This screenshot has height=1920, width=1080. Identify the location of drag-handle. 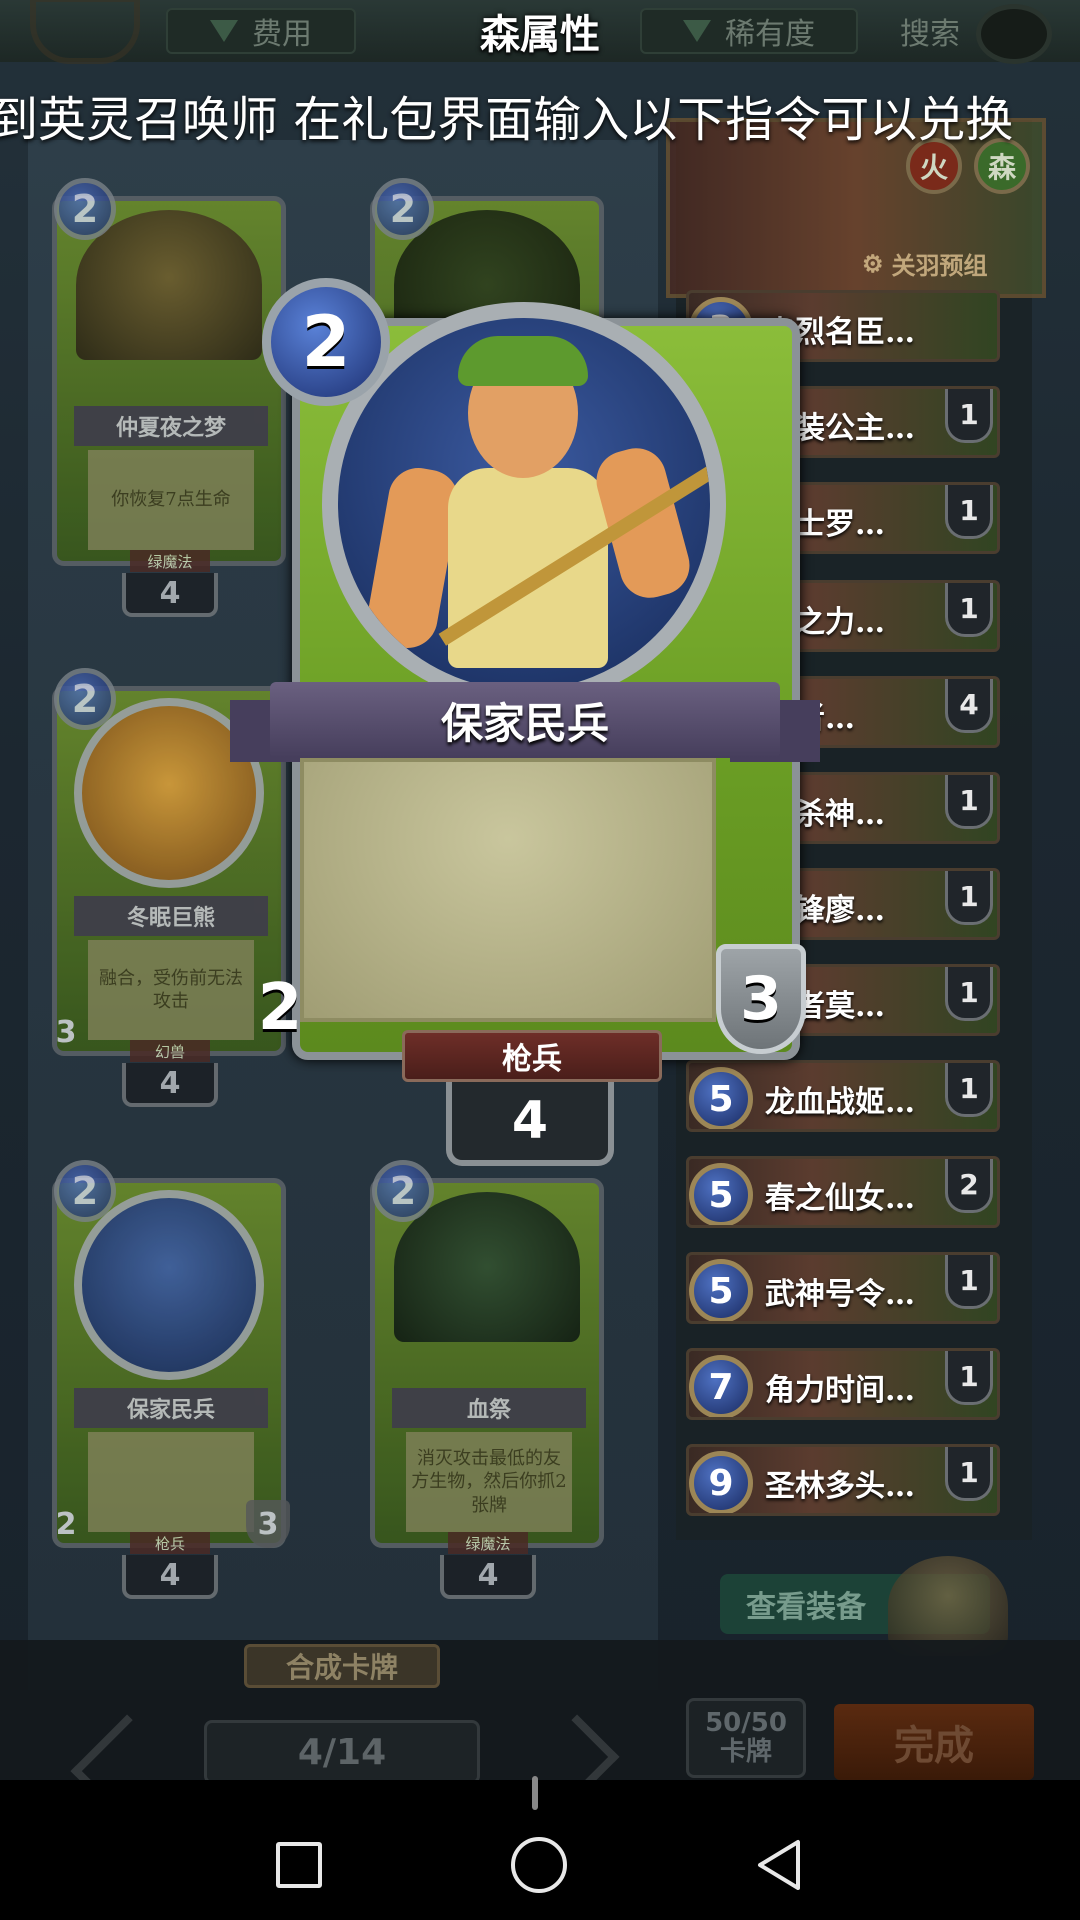
(535, 1793).